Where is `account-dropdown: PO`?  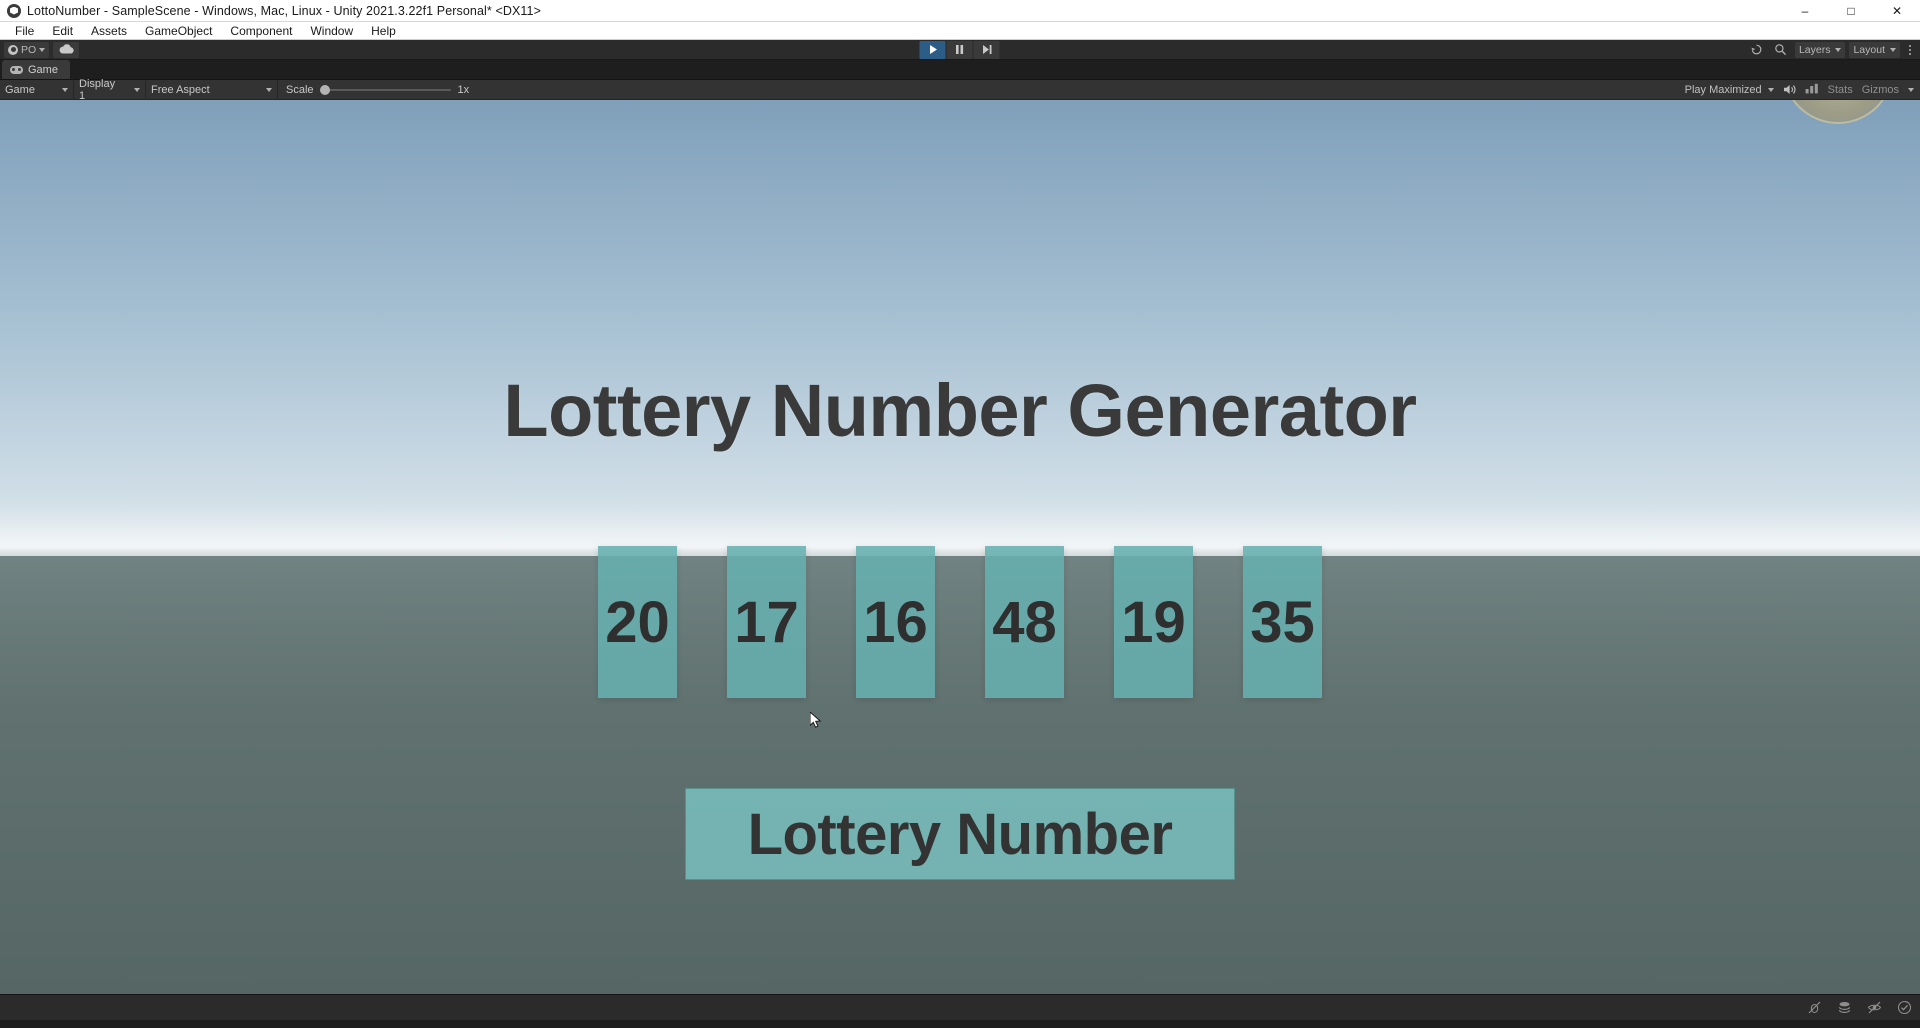
account-dropdown: PO is located at coordinates (27, 49).